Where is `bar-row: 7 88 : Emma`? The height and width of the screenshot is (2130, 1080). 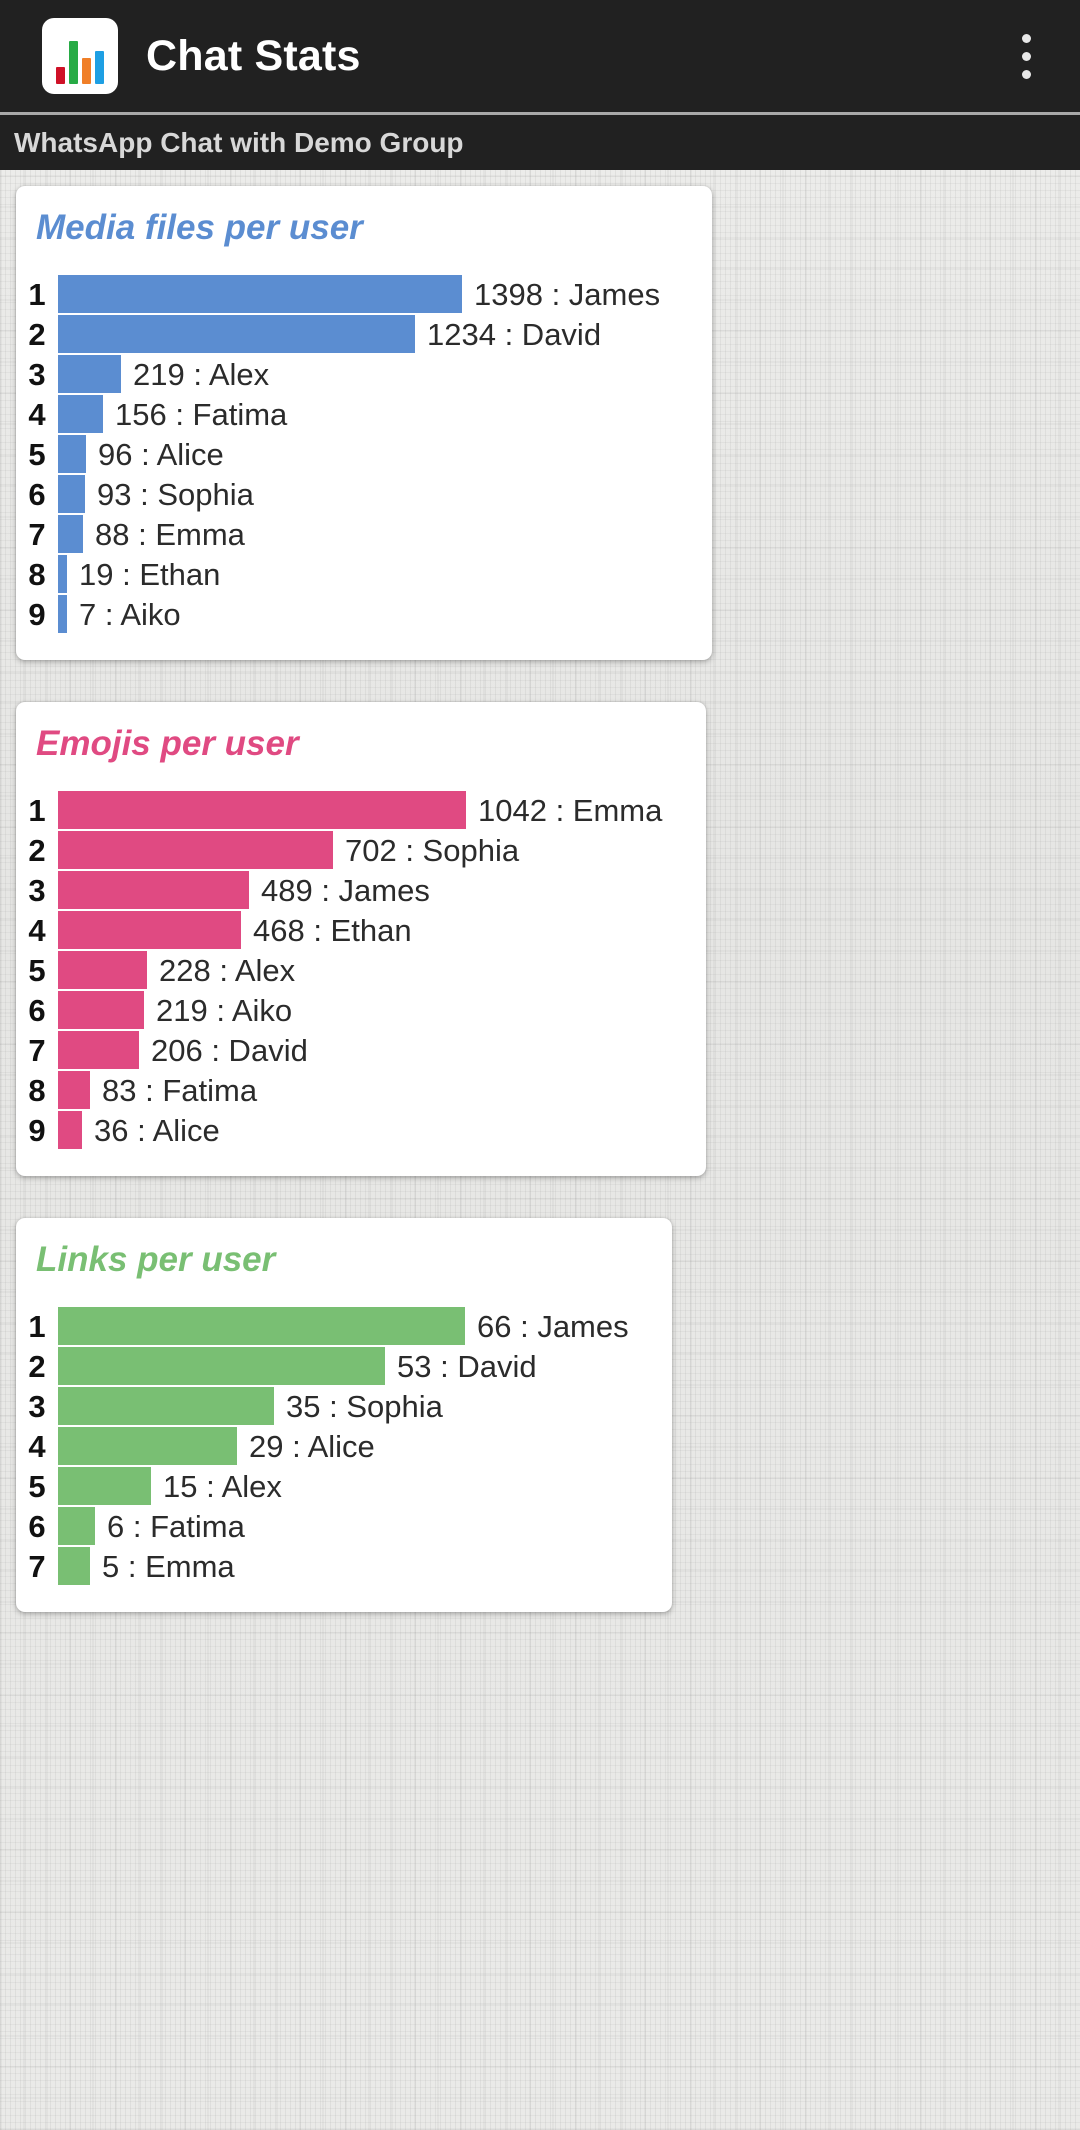
bar-row: 7 88 : Emma is located at coordinates (364, 534).